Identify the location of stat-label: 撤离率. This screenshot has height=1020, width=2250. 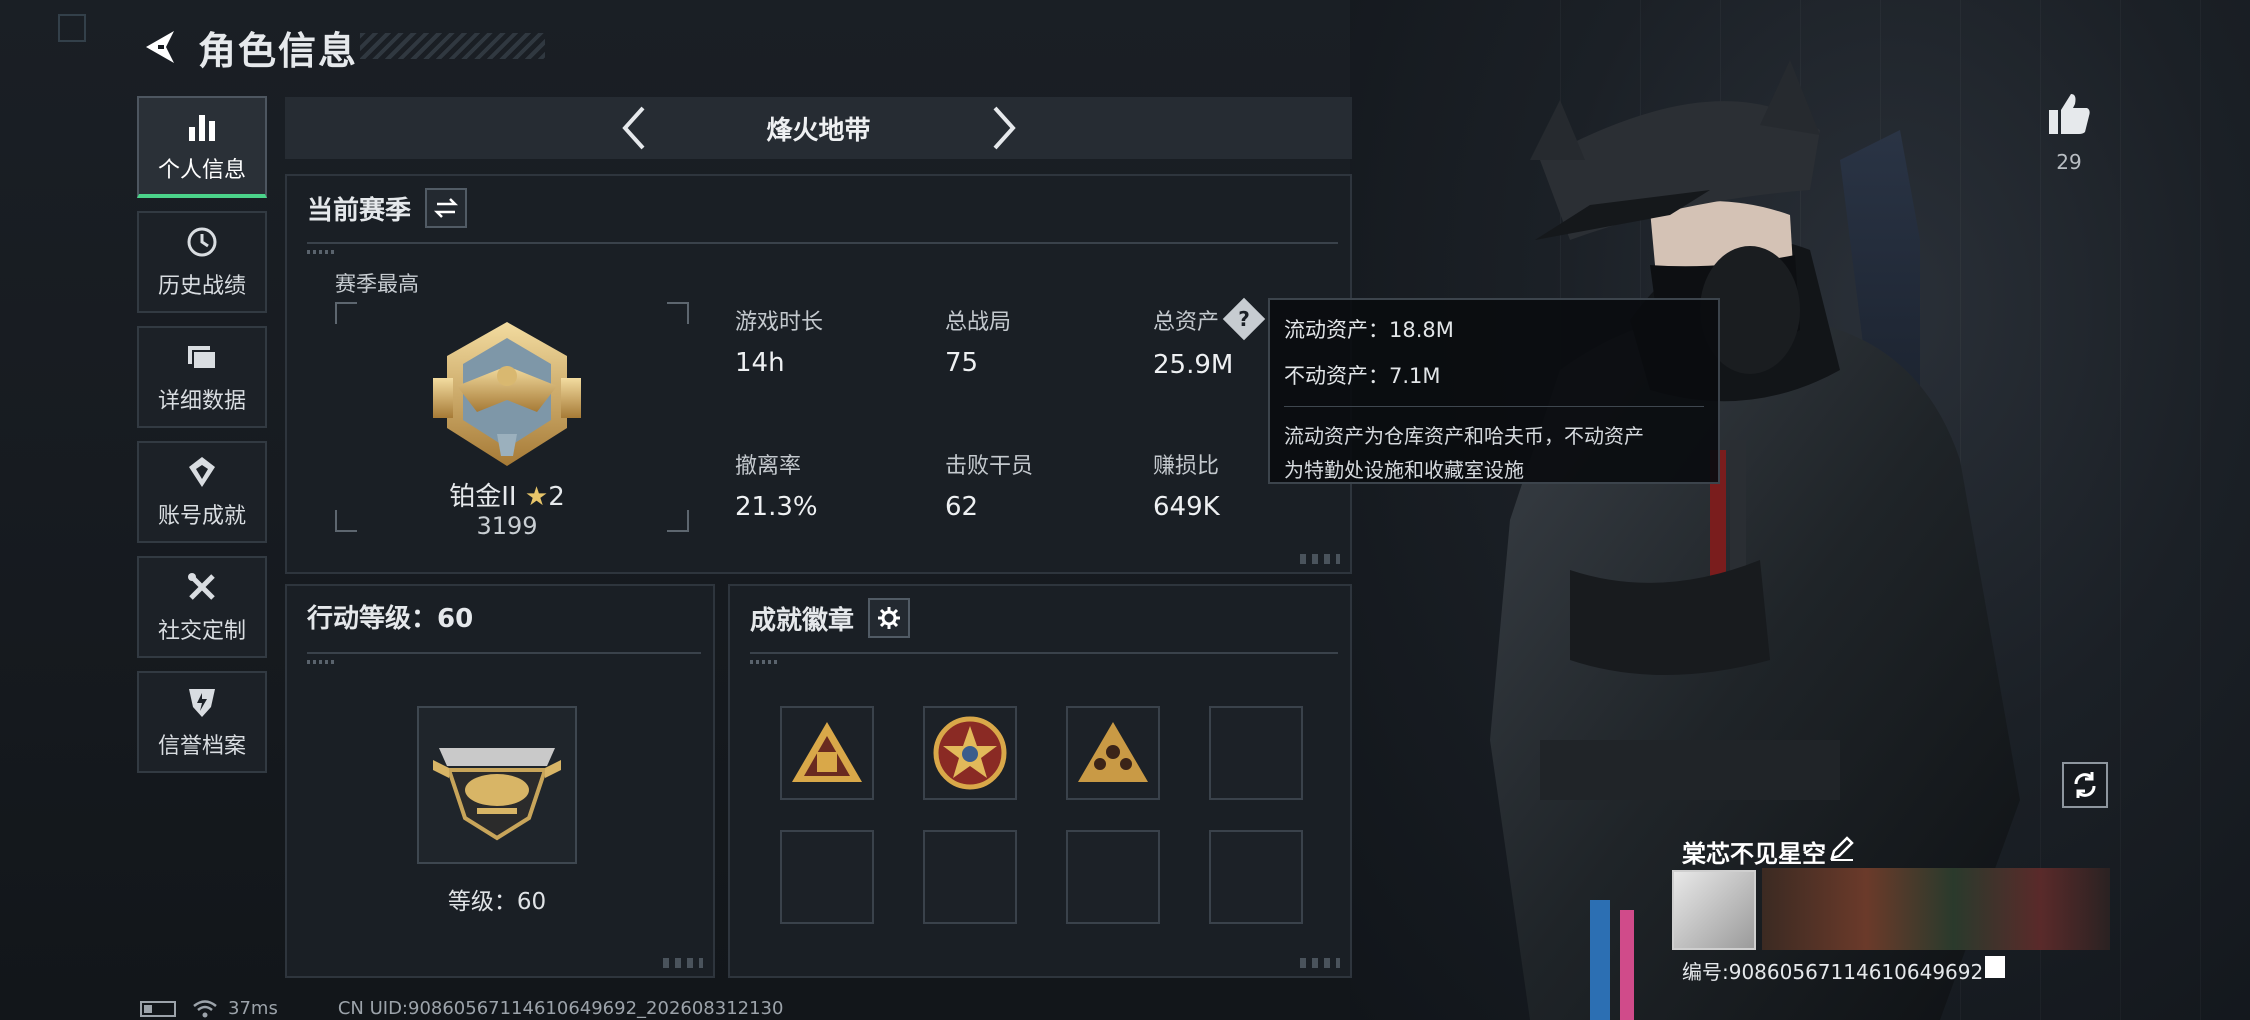
(768, 466).